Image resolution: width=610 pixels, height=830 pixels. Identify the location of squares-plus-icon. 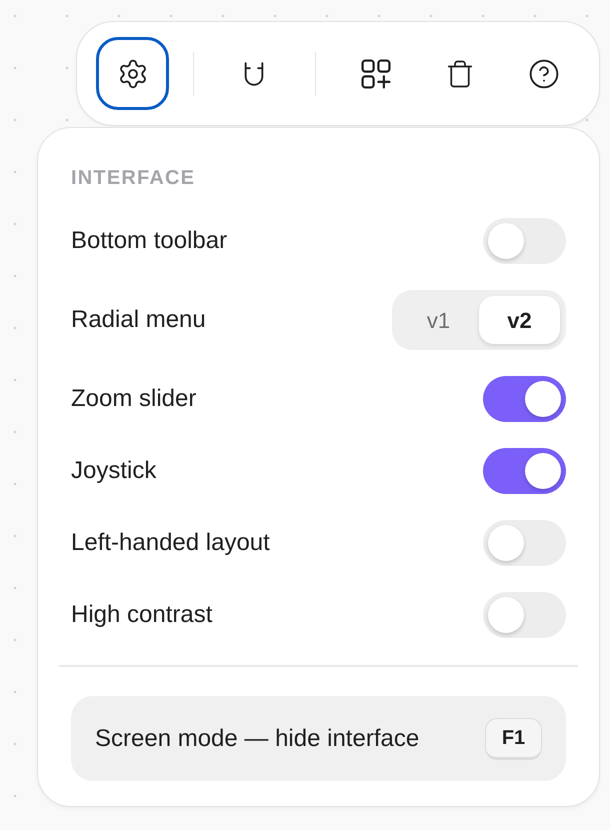
(375, 73).